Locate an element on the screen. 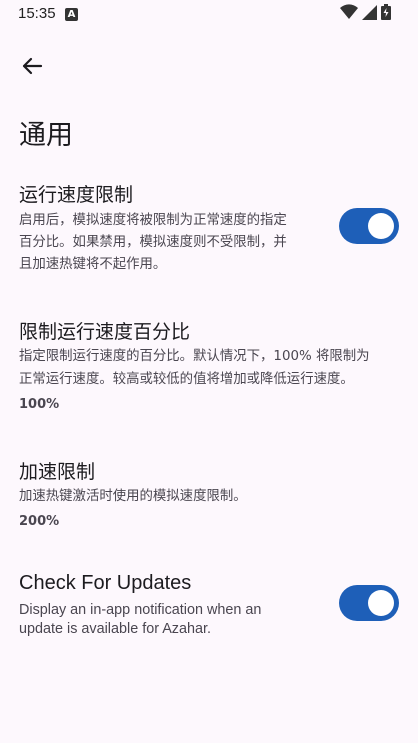  setting-desc-line: 正常运行速度。较高或较低的值将增加或降低运行速度。 is located at coordinates (186, 379).